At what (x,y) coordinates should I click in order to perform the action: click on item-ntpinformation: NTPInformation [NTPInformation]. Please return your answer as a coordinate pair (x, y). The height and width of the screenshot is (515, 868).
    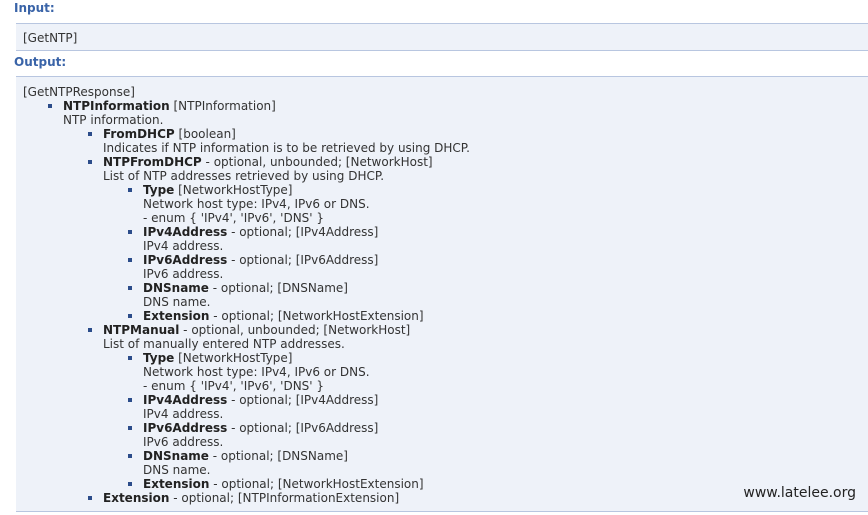
    Looking at the image, I should click on (169, 106).